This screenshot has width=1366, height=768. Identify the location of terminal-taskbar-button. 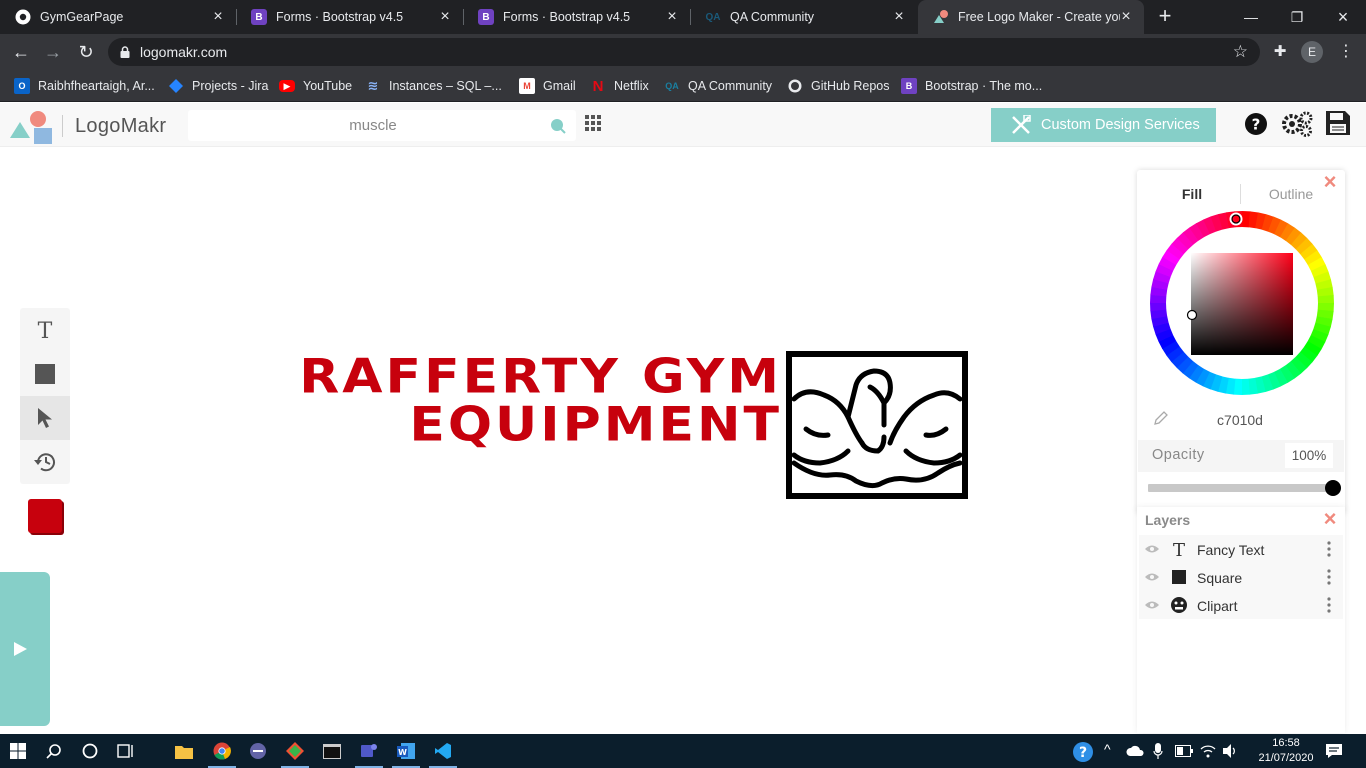
(332, 751).